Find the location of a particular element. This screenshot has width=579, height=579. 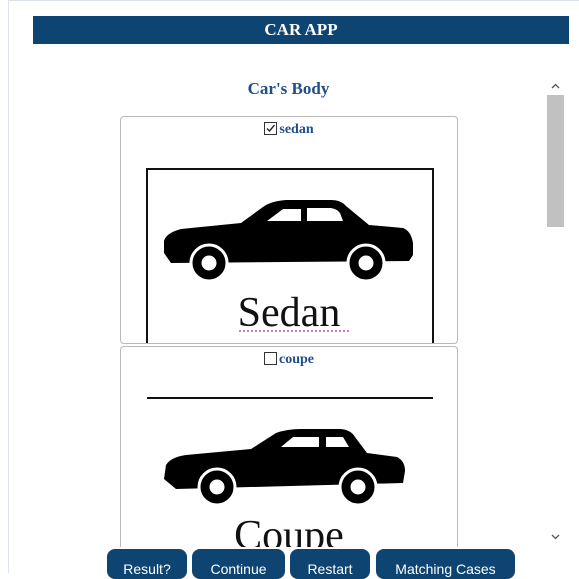

chevron-down-icon is located at coordinates (555, 537).